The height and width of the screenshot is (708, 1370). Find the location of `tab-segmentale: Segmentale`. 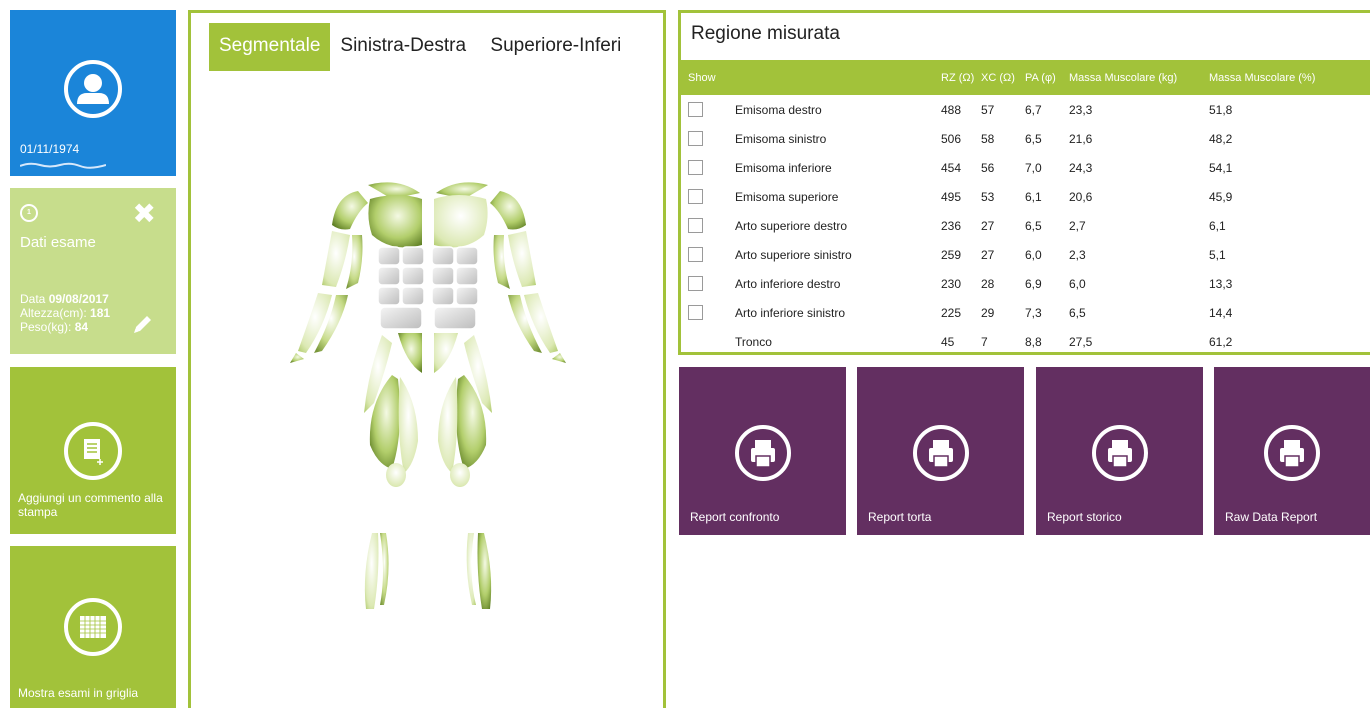

tab-segmentale: Segmentale is located at coordinates (270, 47).